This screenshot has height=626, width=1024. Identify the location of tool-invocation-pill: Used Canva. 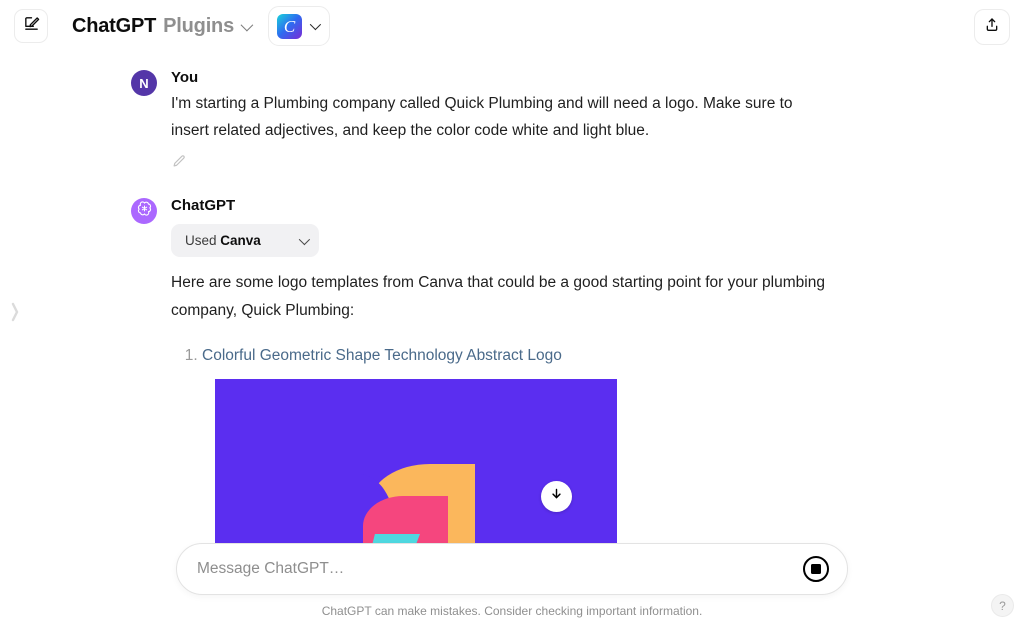
(245, 240).